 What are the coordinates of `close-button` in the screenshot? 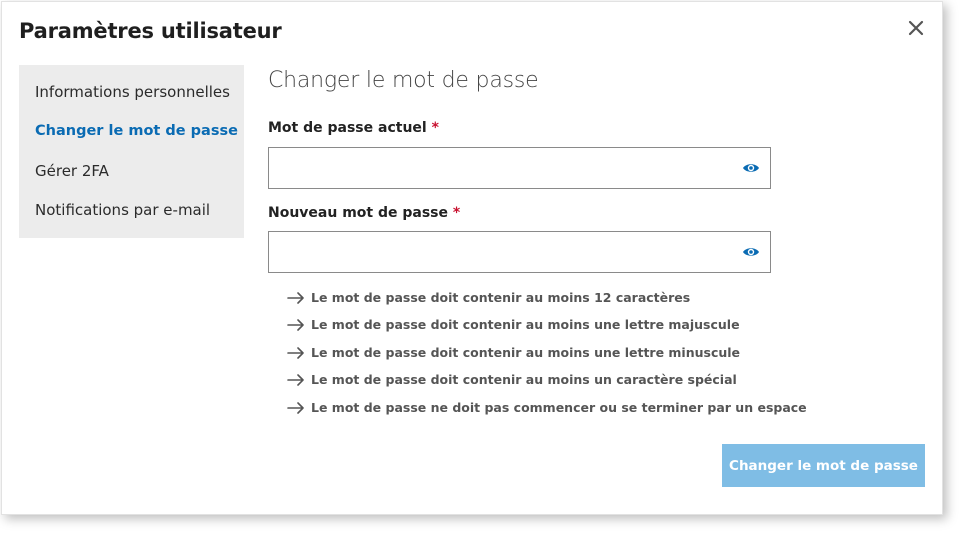 It's located at (916, 28).